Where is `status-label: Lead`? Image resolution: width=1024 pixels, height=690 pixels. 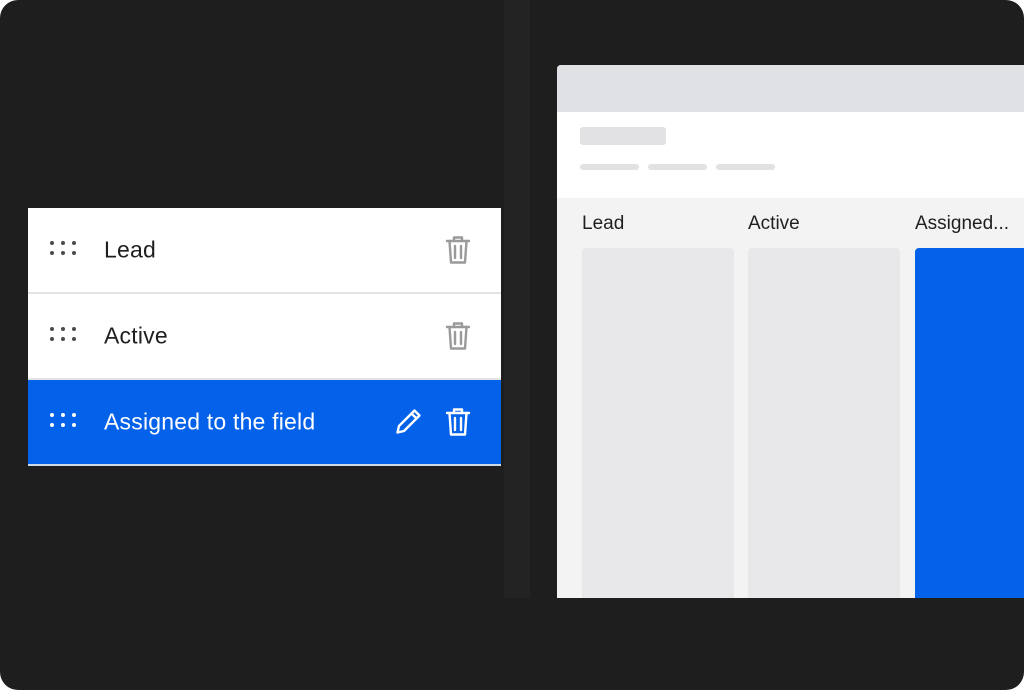 status-label: Lead is located at coordinates (130, 249).